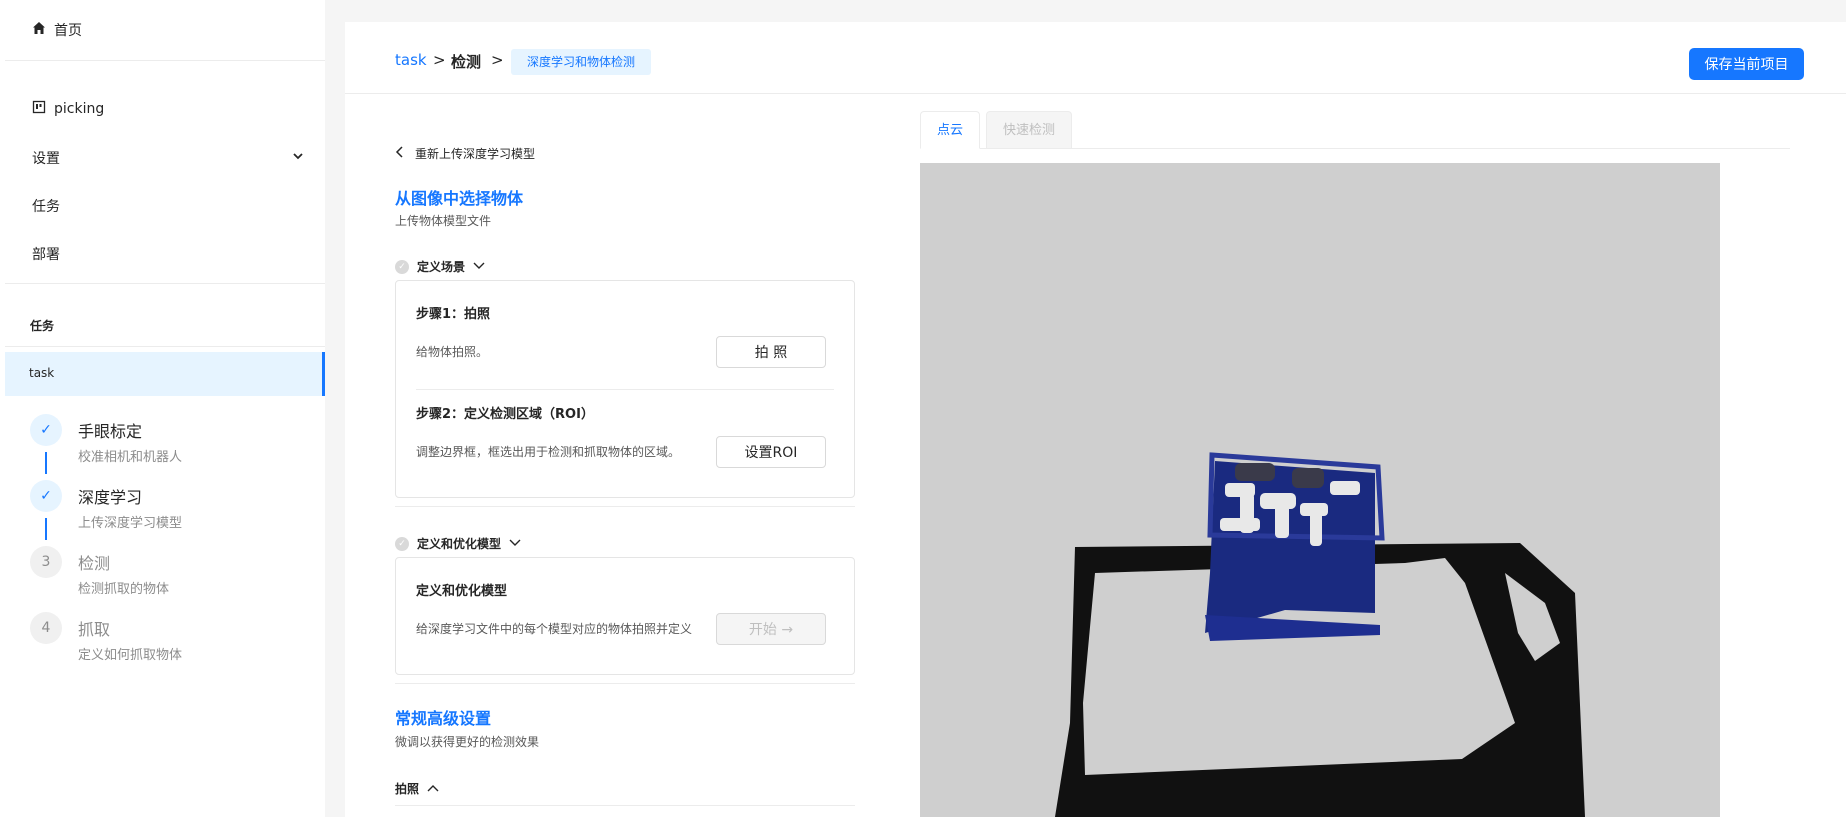 The width and height of the screenshot is (1846, 817). What do you see at coordinates (625, 616) in the screenshot?
I see `model-card: 定义和优化模型 给深度学习文件中的每个模型对应的物体拍照并定义 开始 →` at bounding box center [625, 616].